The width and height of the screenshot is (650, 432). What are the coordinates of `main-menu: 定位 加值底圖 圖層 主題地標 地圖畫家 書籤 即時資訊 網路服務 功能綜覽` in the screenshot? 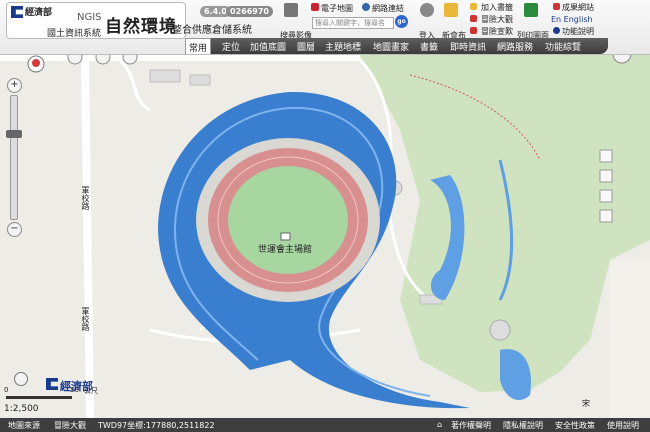 It's located at (396, 46).